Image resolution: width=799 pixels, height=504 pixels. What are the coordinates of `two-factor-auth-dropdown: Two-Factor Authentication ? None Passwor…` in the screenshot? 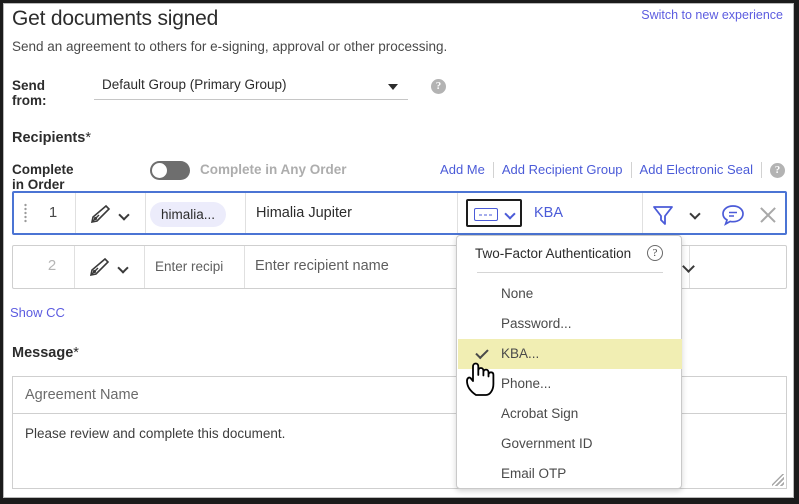 It's located at (569, 362).